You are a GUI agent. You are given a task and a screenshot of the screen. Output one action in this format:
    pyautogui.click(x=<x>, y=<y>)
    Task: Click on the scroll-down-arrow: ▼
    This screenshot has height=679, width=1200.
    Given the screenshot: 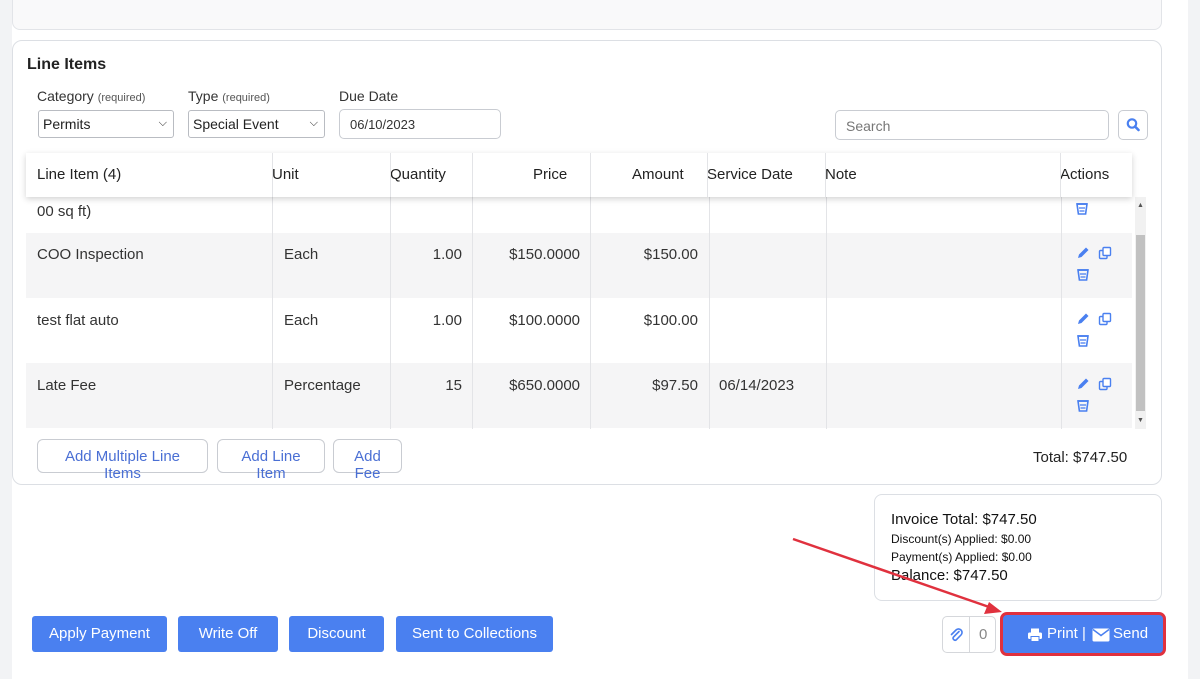 What is the action you would take?
    pyautogui.click(x=1140, y=420)
    